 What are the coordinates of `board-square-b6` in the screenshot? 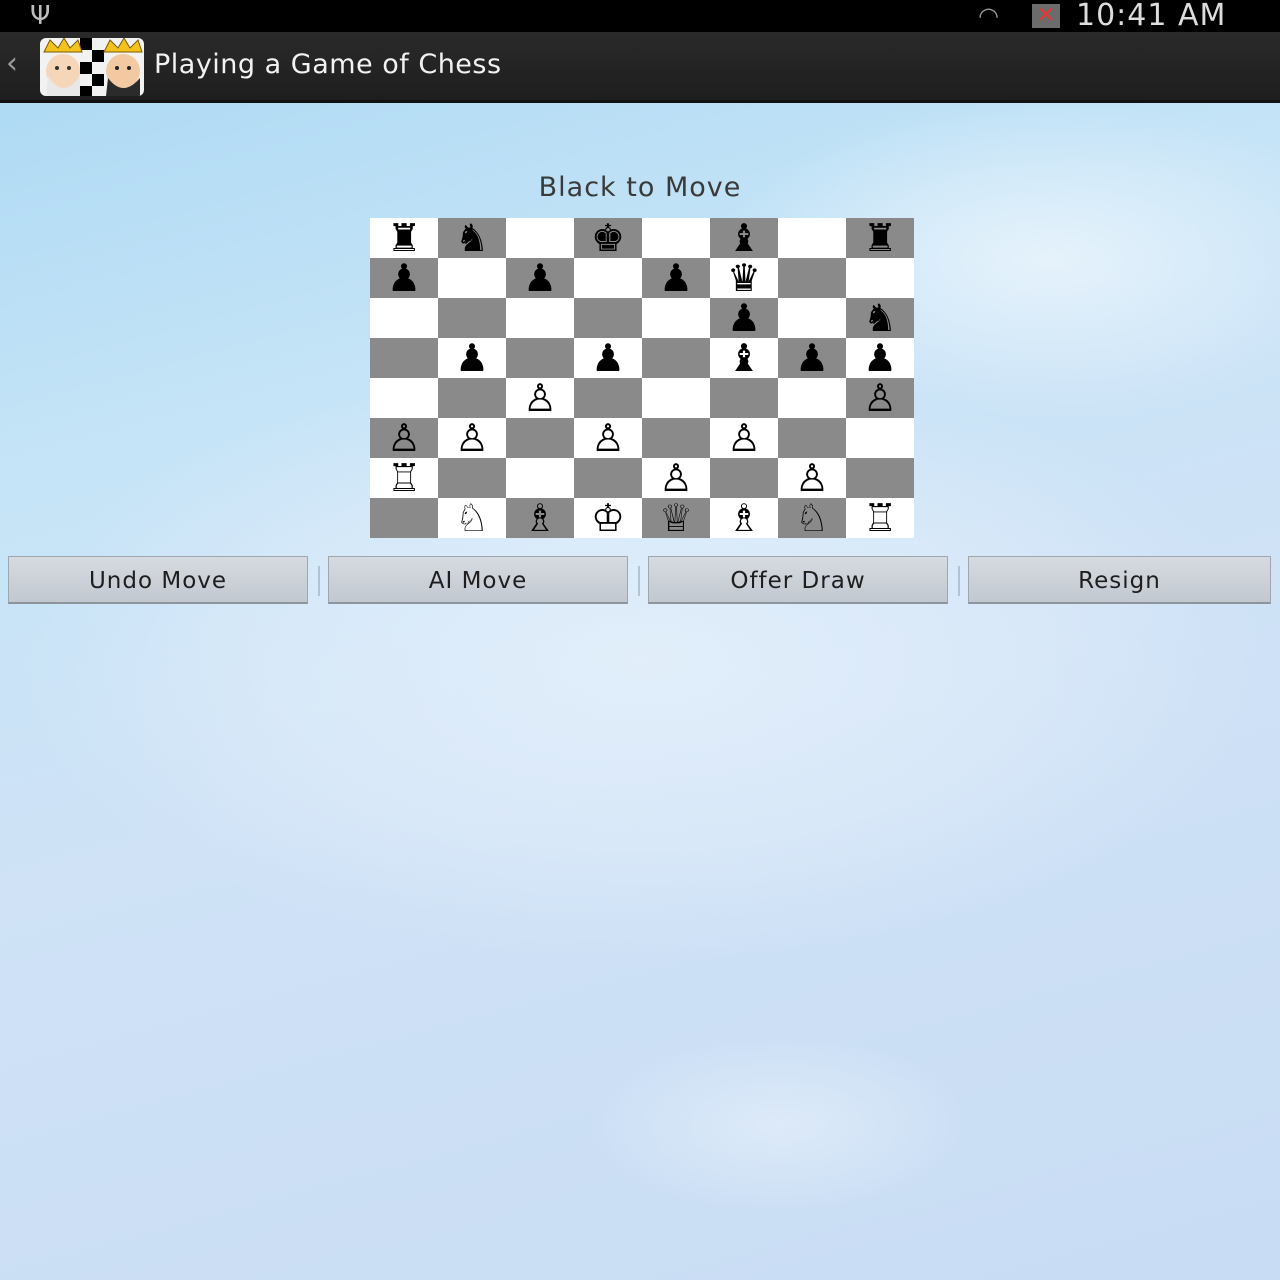 It's located at (472, 318).